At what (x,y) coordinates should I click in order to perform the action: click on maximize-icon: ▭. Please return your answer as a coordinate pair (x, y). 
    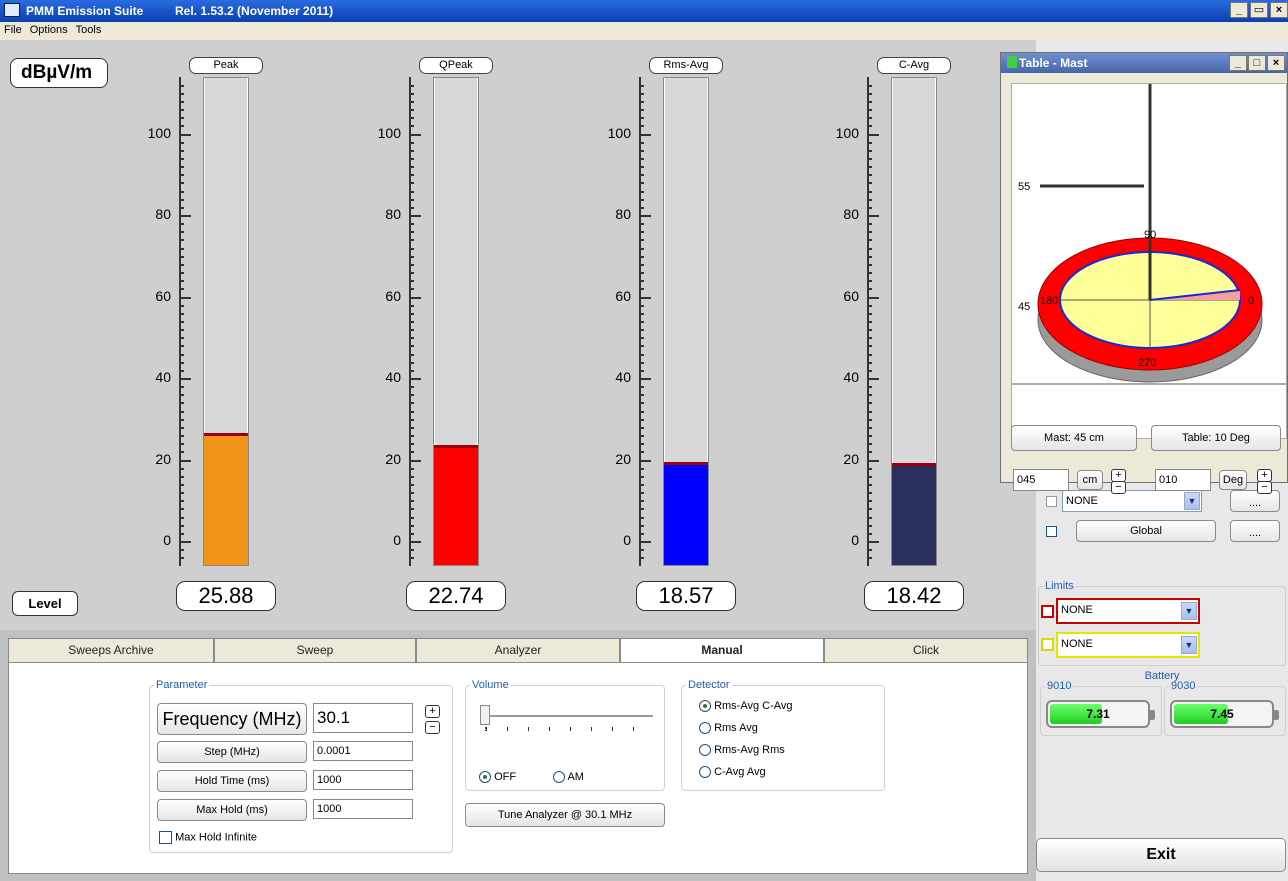
    Looking at the image, I should click on (1259, 10).